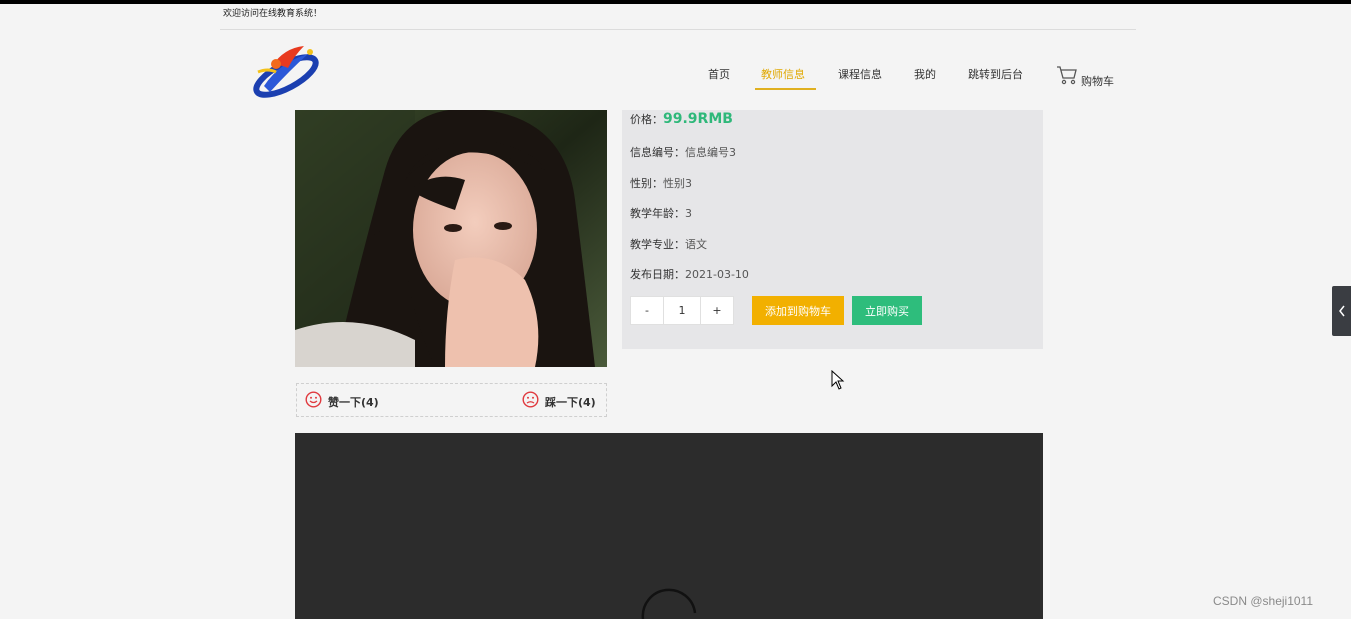 The image size is (1351, 619). What do you see at coordinates (1067, 77) in the screenshot?
I see `cart-icon` at bounding box center [1067, 77].